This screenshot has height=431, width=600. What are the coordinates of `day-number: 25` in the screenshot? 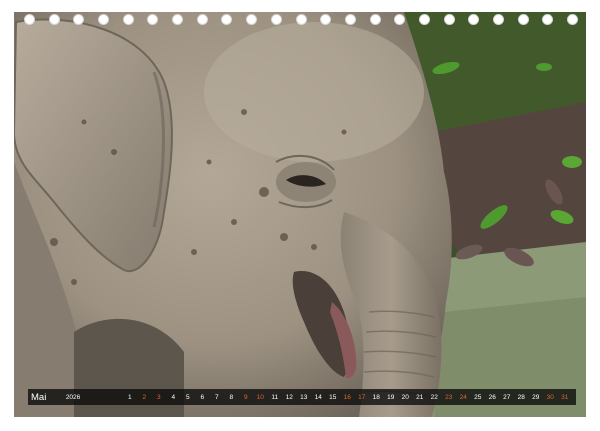 It's located at (478, 397).